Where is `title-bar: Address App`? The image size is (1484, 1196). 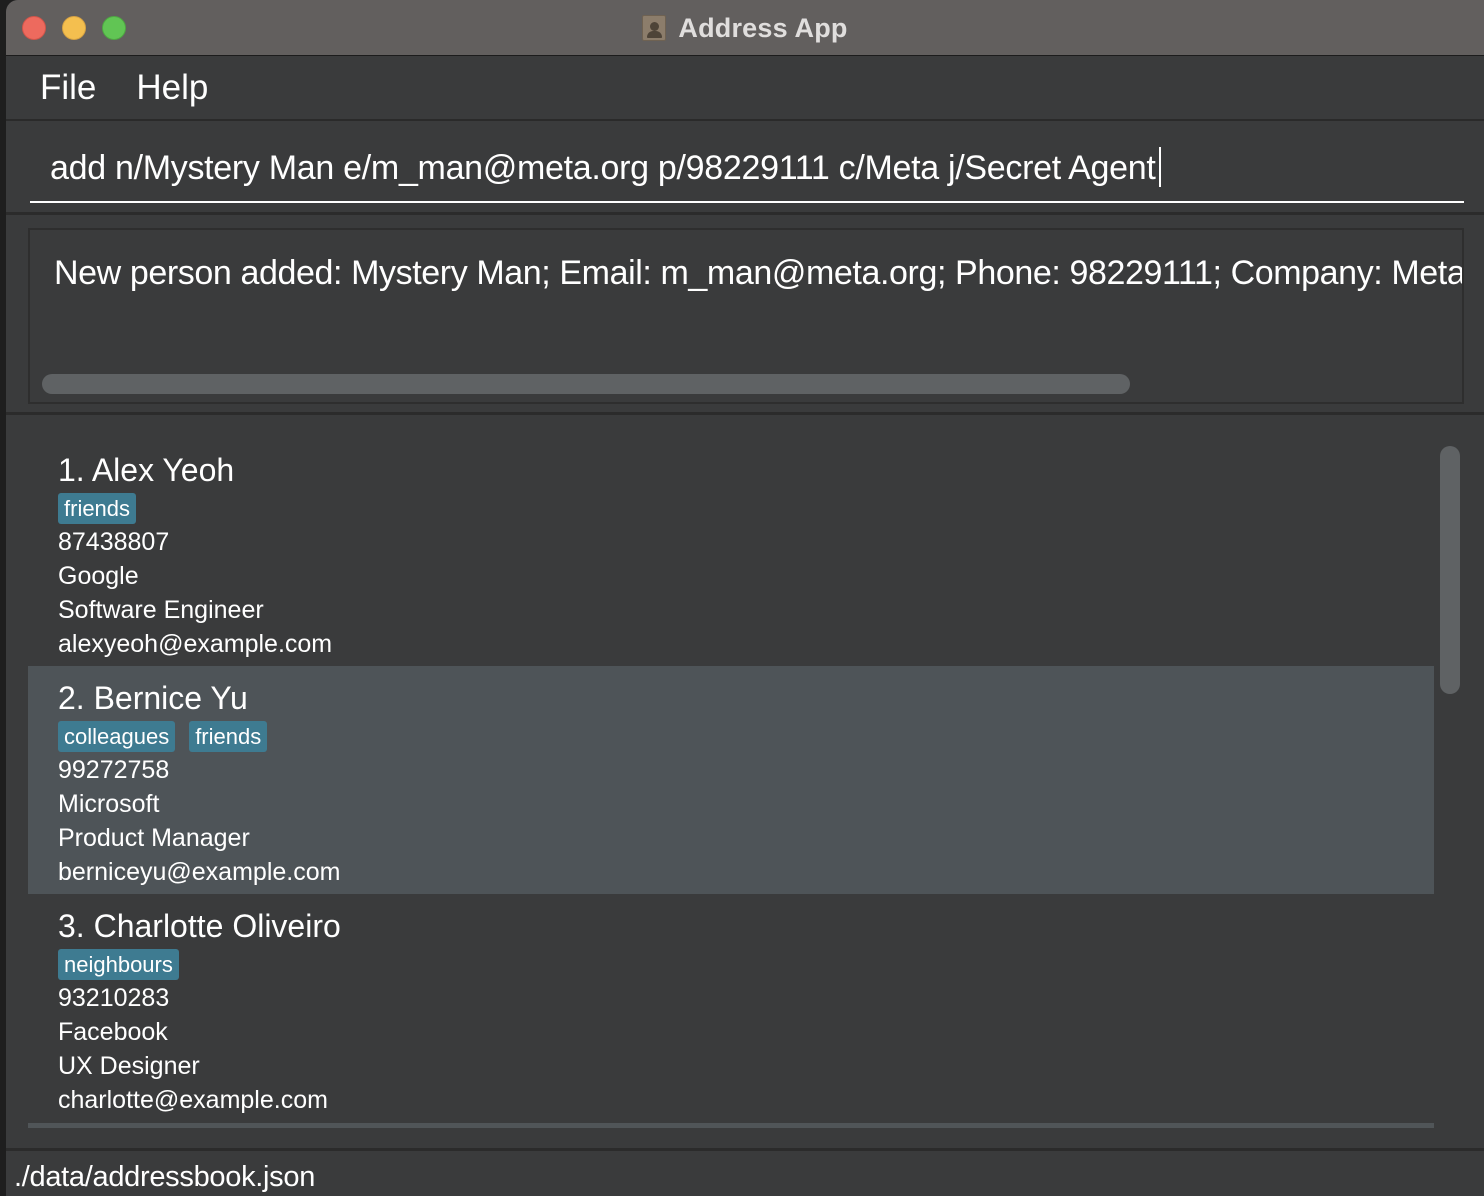 title-bar: Address App is located at coordinates (745, 28).